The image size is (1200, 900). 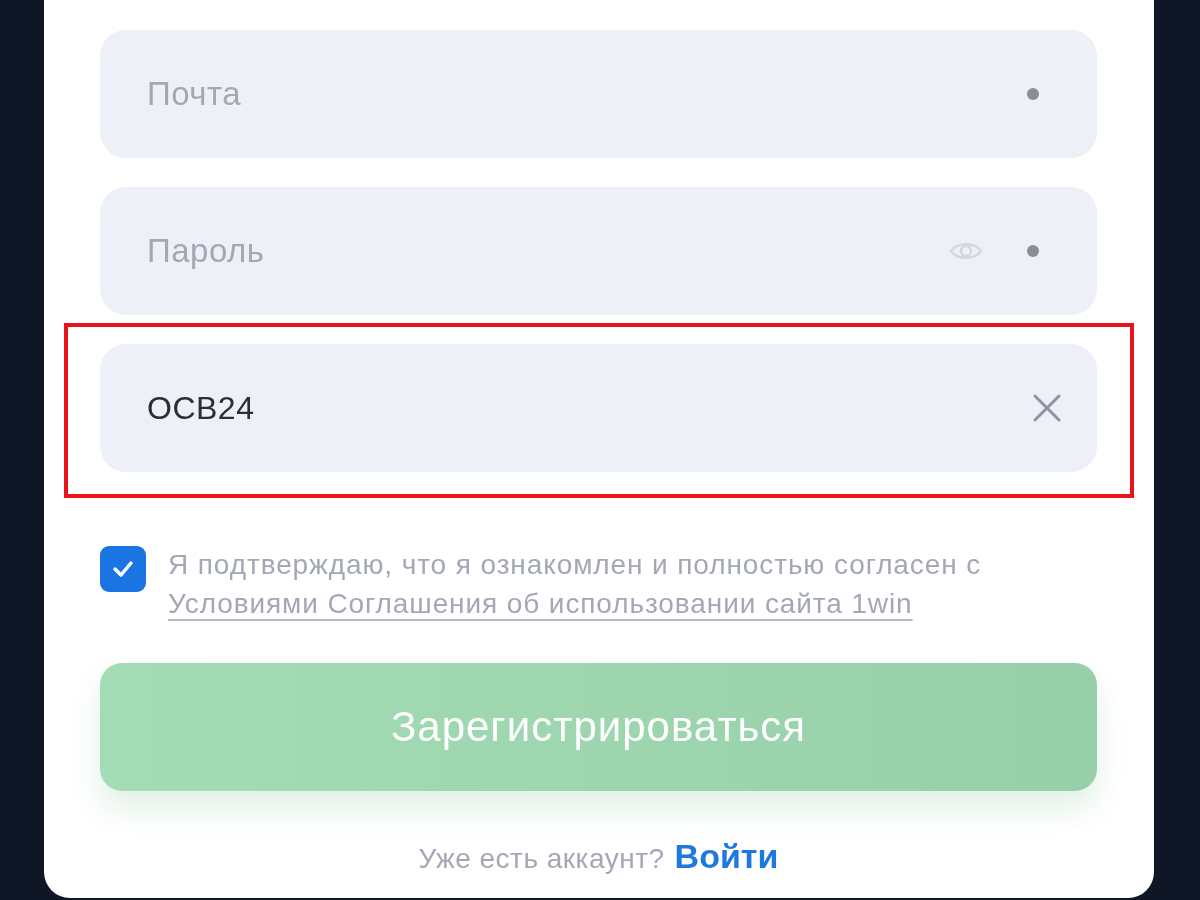 What do you see at coordinates (1047, 408) in the screenshot?
I see `clear-icon` at bounding box center [1047, 408].